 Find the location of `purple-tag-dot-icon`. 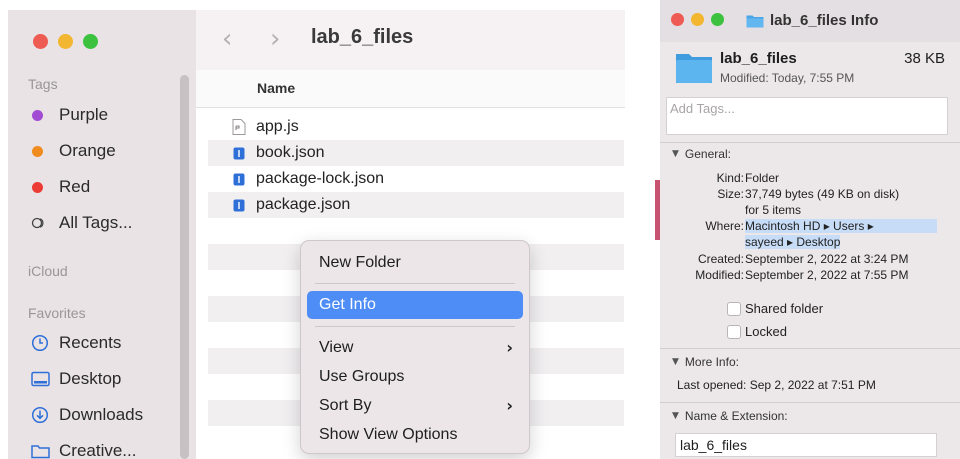

purple-tag-dot-icon is located at coordinates (37, 115).